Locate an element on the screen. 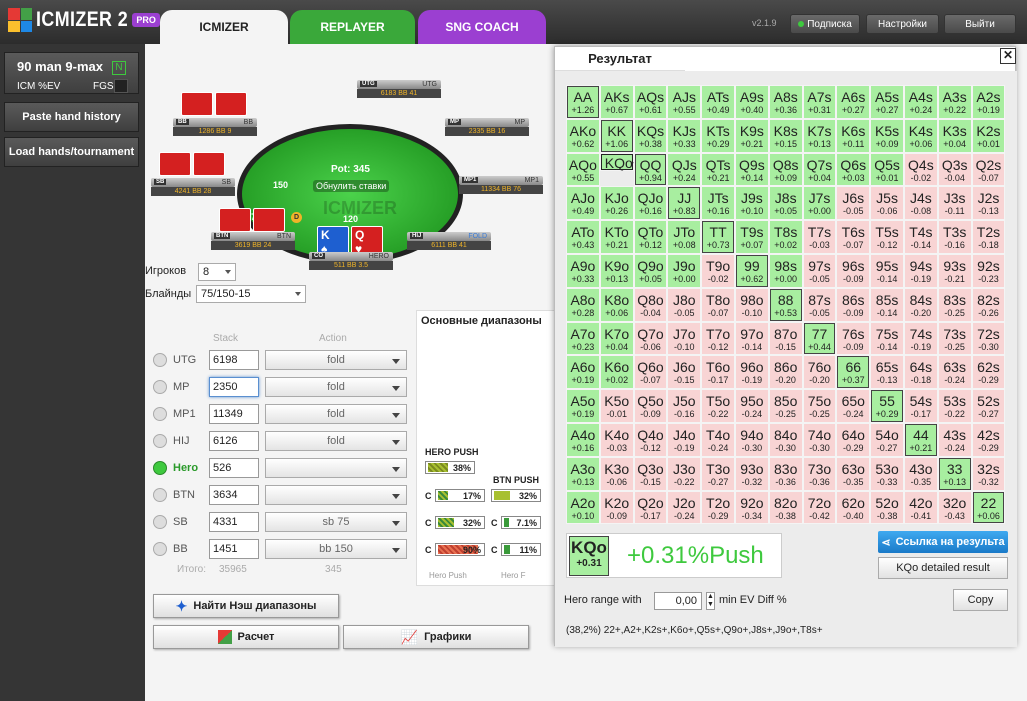  hand-cell: 92s -0.23 is located at coordinates (988, 270).